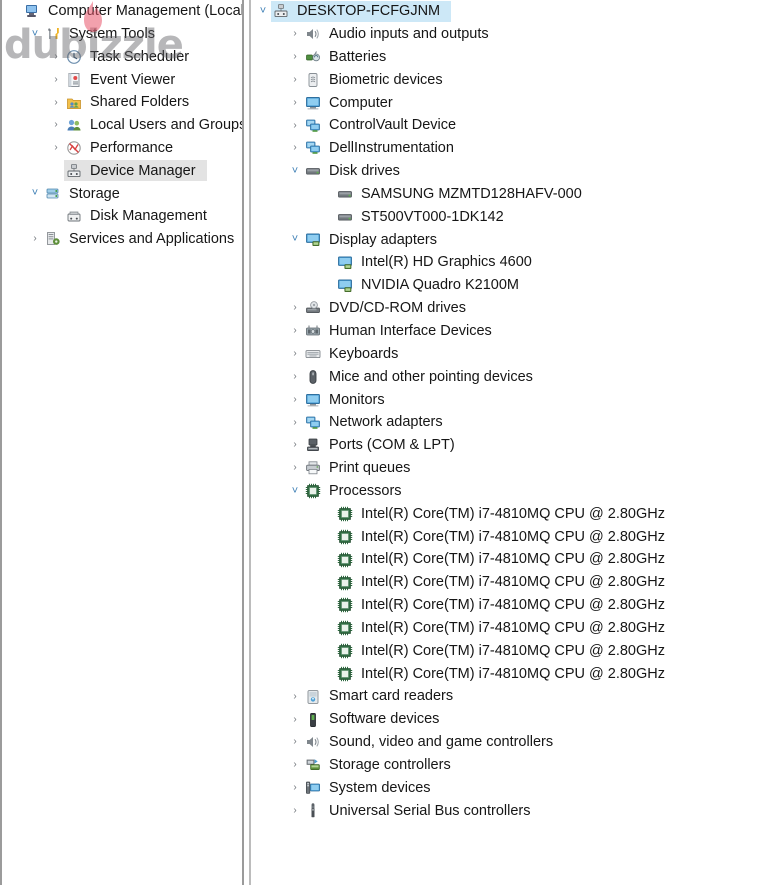 This screenshot has height=885, width=768. Describe the element at coordinates (509, 422) in the screenshot. I see `tree-item-network-adapters: › Network adapters` at that location.